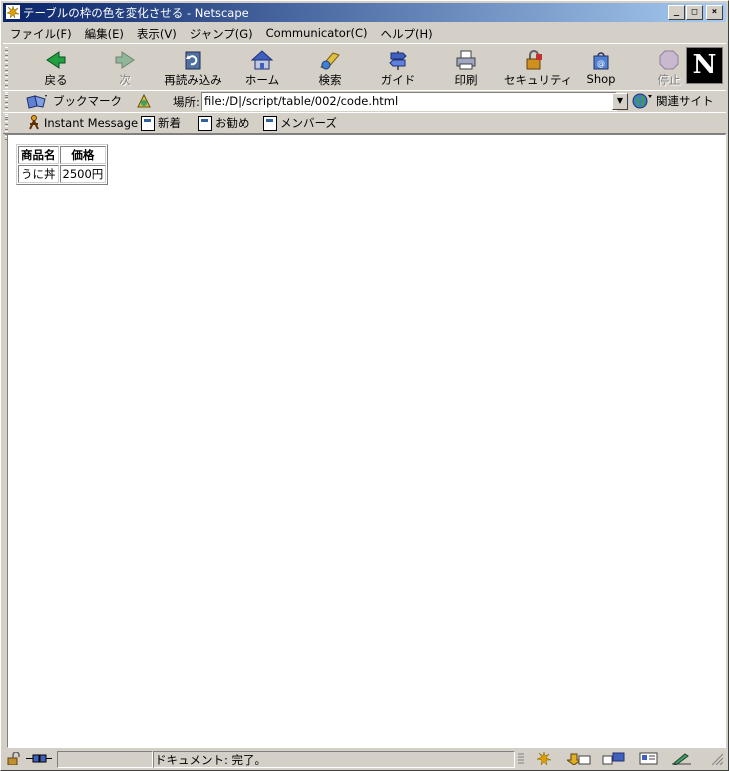 The width and height of the screenshot is (729, 771). What do you see at coordinates (300, 123) in the screenshot?
I see `members-bookmark-button: メンバーズ` at bounding box center [300, 123].